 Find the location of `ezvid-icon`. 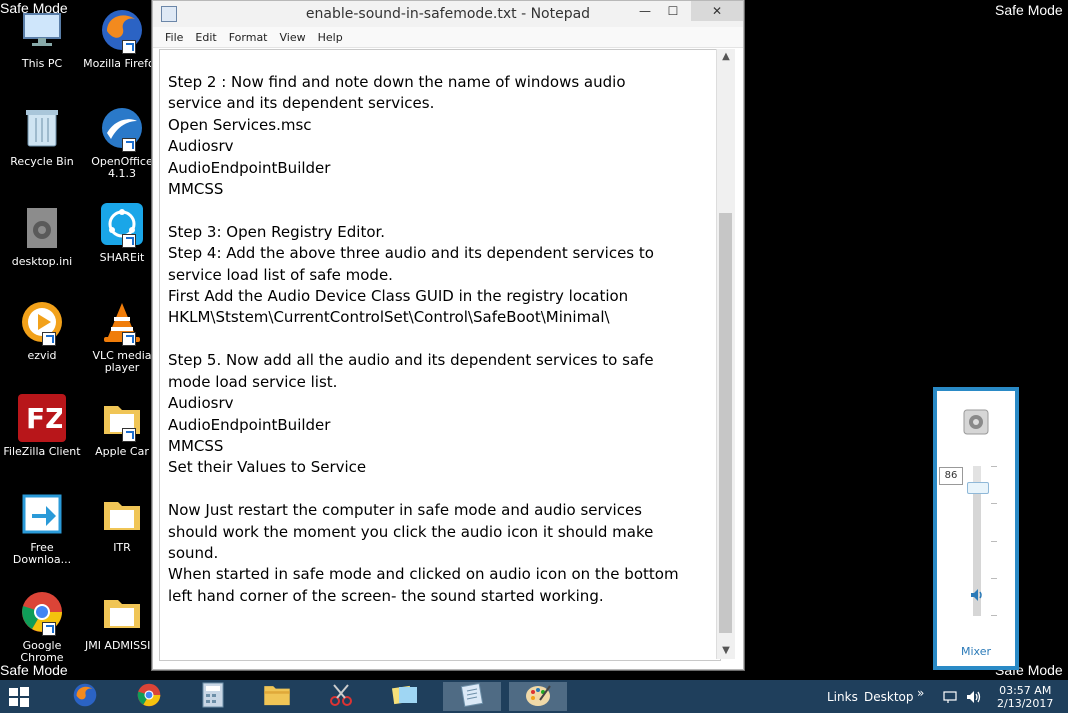

ezvid-icon is located at coordinates (42, 322).